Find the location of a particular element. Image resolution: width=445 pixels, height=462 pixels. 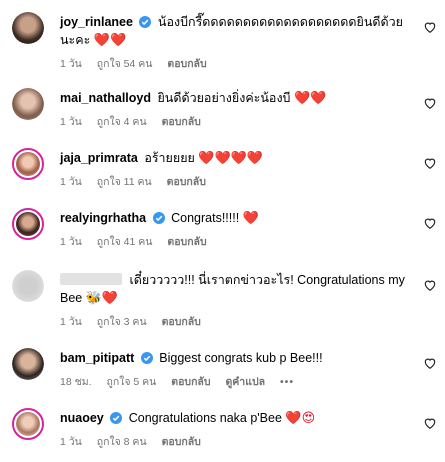

comment-like-count: ถูกใจ 54 คน is located at coordinates (125, 64).